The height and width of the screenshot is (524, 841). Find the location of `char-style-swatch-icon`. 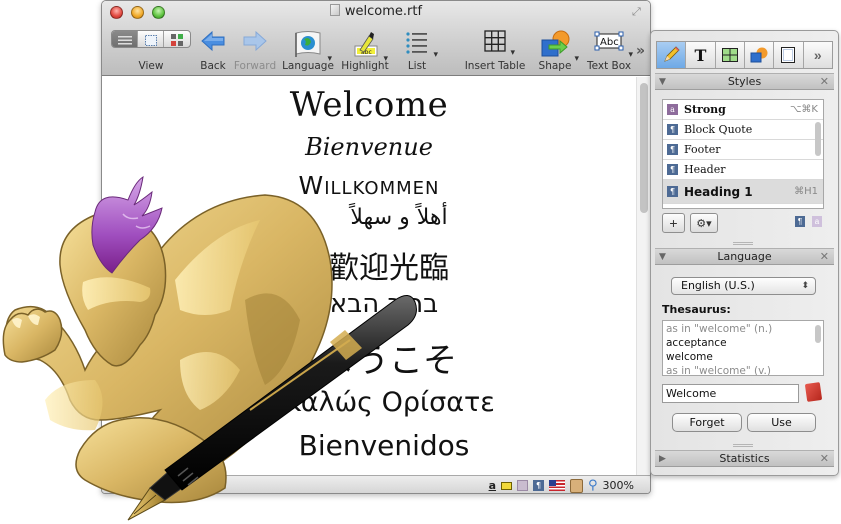

char-style-swatch-icon is located at coordinates (523, 485).